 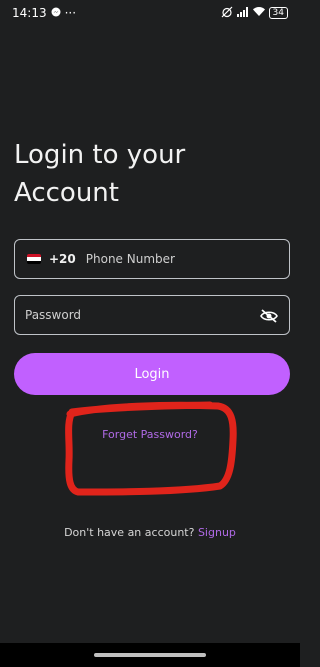 I want to click on home-gesture-handle, so click(x=150, y=655).